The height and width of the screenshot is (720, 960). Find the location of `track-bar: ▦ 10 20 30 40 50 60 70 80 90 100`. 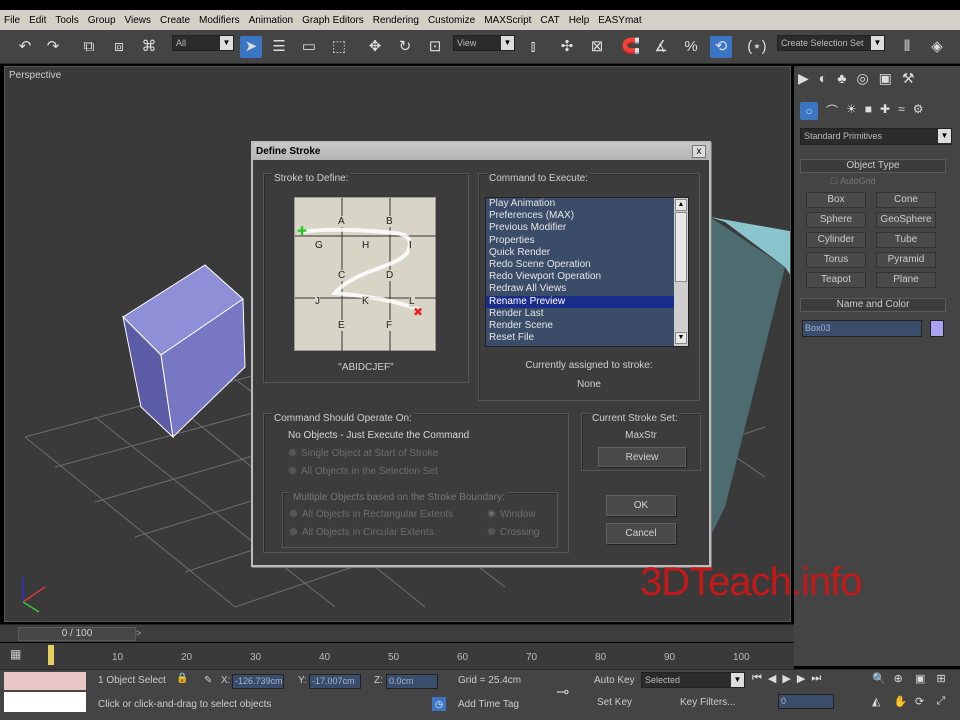

track-bar: ▦ 10 20 30 40 50 60 70 80 90 100 is located at coordinates (397, 656).